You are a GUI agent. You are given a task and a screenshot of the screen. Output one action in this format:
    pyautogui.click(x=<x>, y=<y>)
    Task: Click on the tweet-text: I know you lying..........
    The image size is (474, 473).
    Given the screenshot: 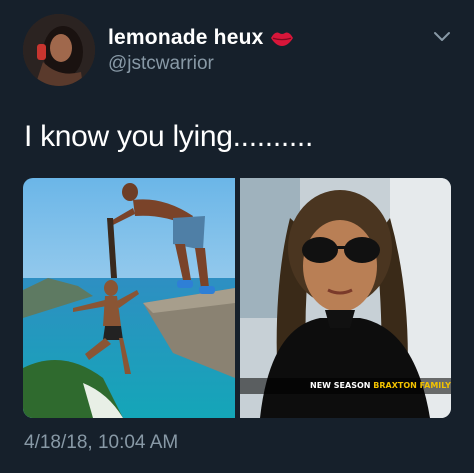 What is the action you would take?
    pyautogui.click(x=168, y=136)
    